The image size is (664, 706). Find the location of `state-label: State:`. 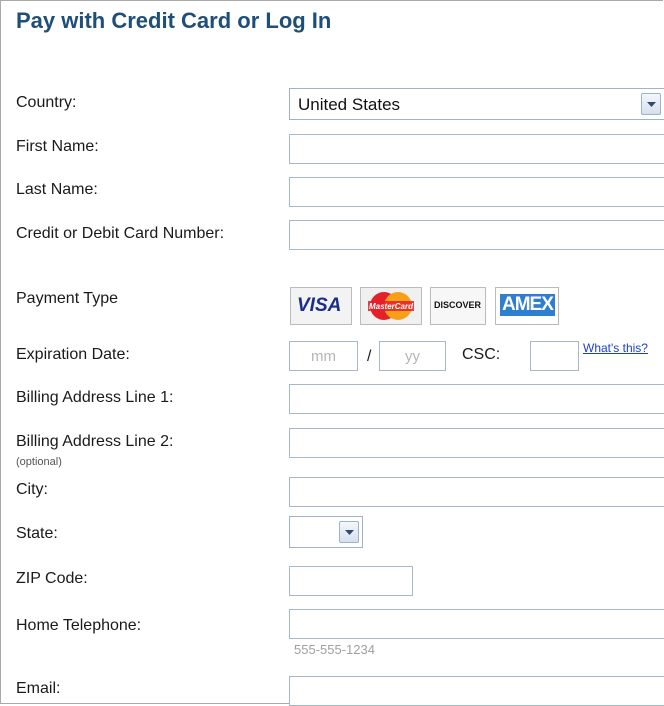

state-label: State: is located at coordinates (37, 533).